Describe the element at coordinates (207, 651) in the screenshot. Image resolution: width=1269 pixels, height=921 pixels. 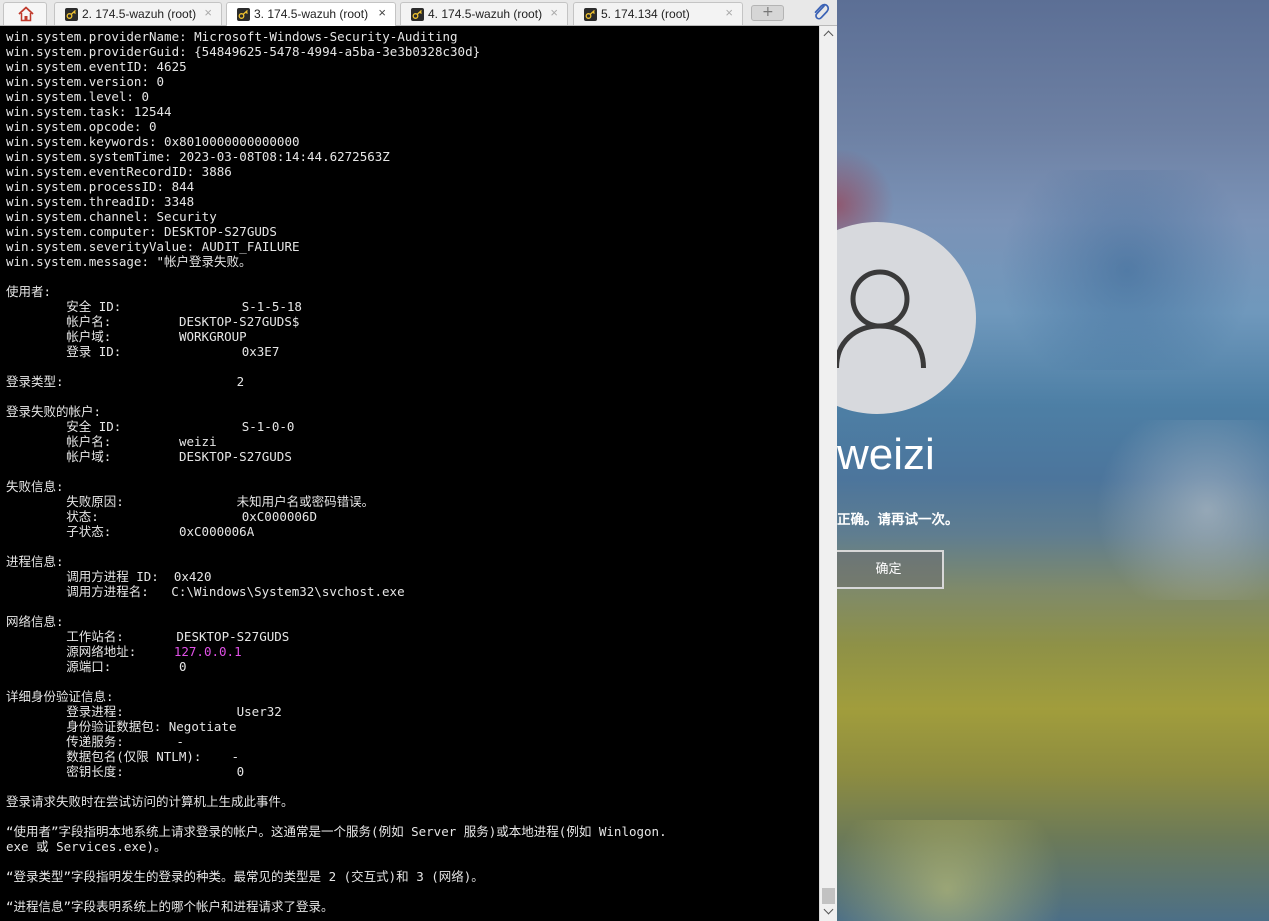
I see `source-ip-address: 127.0.0.1` at that location.